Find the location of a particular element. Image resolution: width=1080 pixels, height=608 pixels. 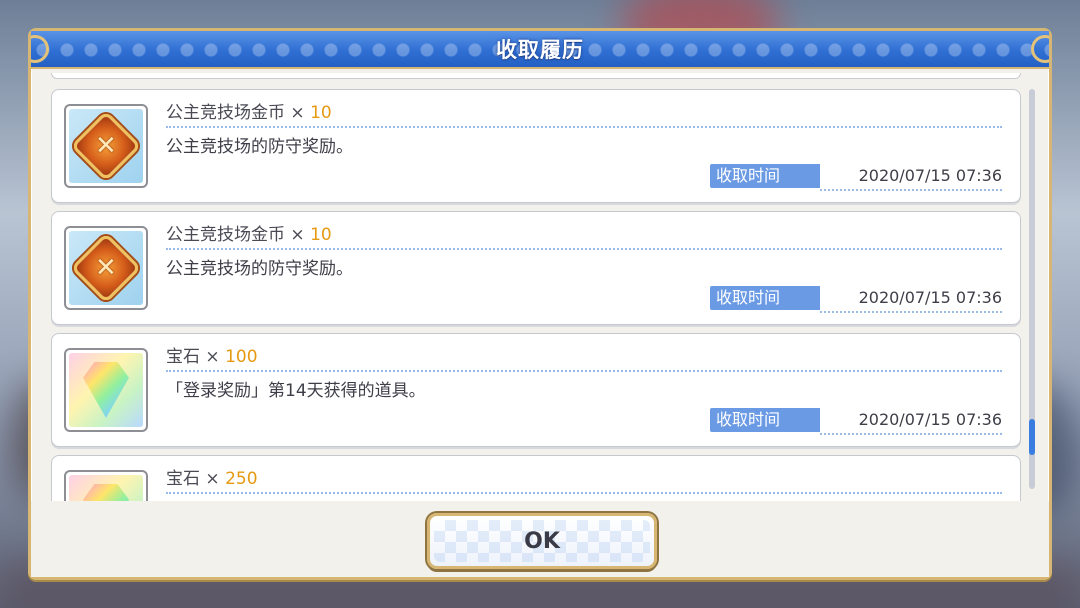

item-name-line: 宝石 × 100 is located at coordinates (212, 354).